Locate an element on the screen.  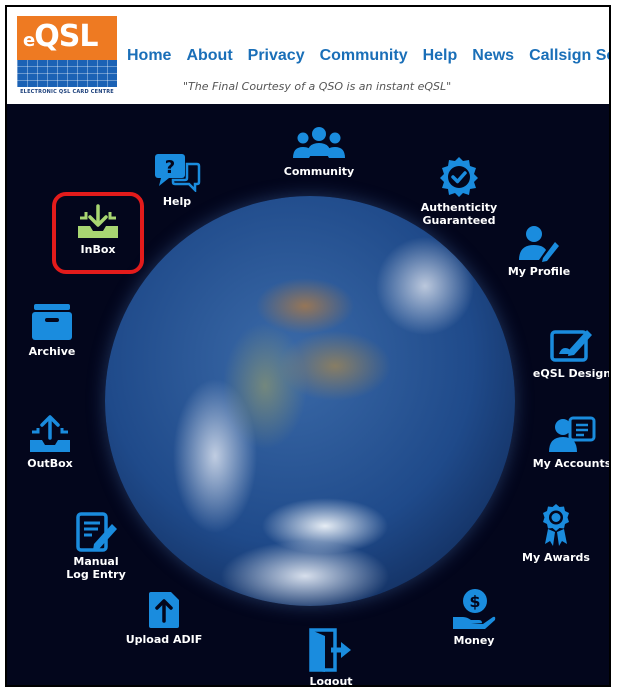
outbox-button: OutBox is located at coordinates (56, 442).